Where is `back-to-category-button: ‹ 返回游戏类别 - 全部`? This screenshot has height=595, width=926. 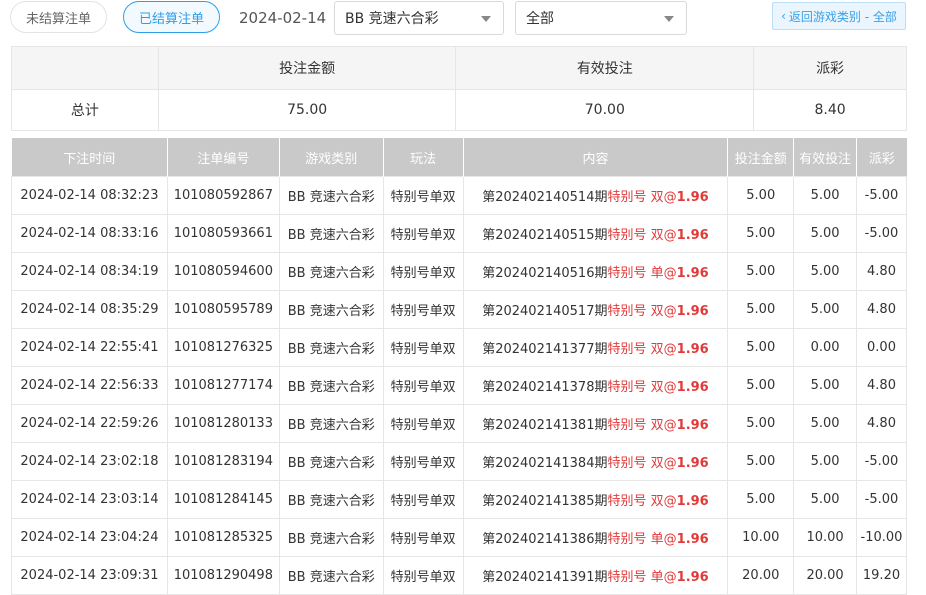 back-to-category-button: ‹ 返回游戏类别 - 全部 is located at coordinates (839, 16).